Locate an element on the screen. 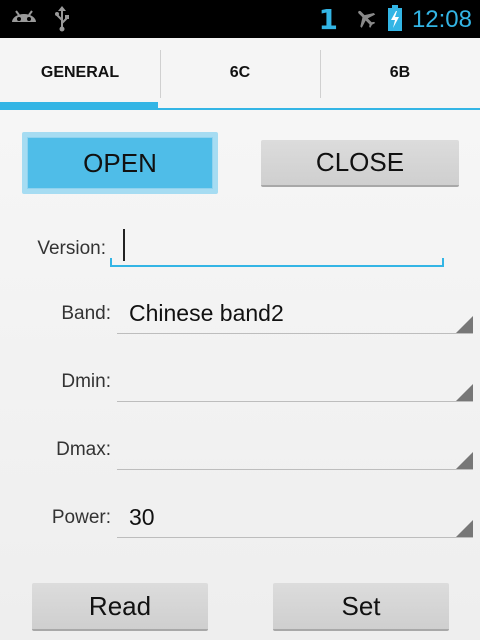 This screenshot has height=640, width=480. notification-count: 1 is located at coordinates (328, 19).